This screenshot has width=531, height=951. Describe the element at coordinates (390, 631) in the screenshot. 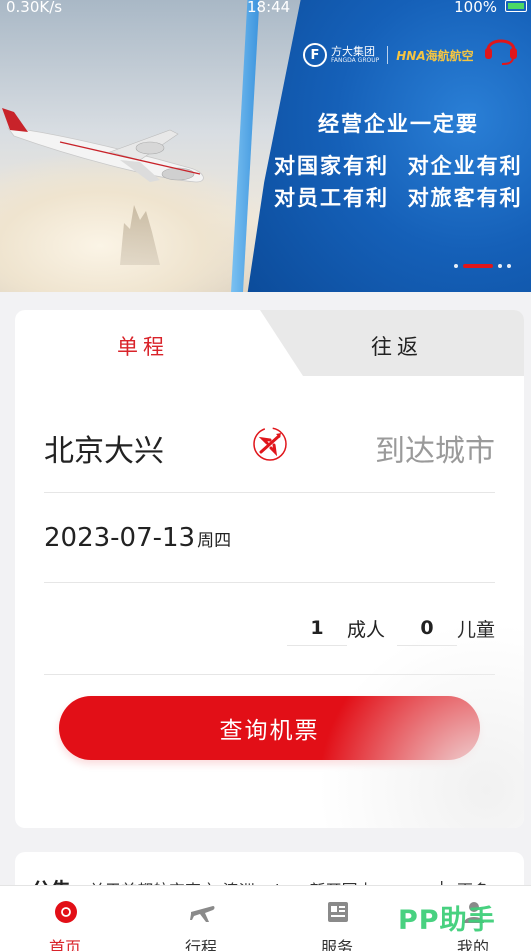

I see `passenger-selector: 1 成人 0 儿童` at that location.